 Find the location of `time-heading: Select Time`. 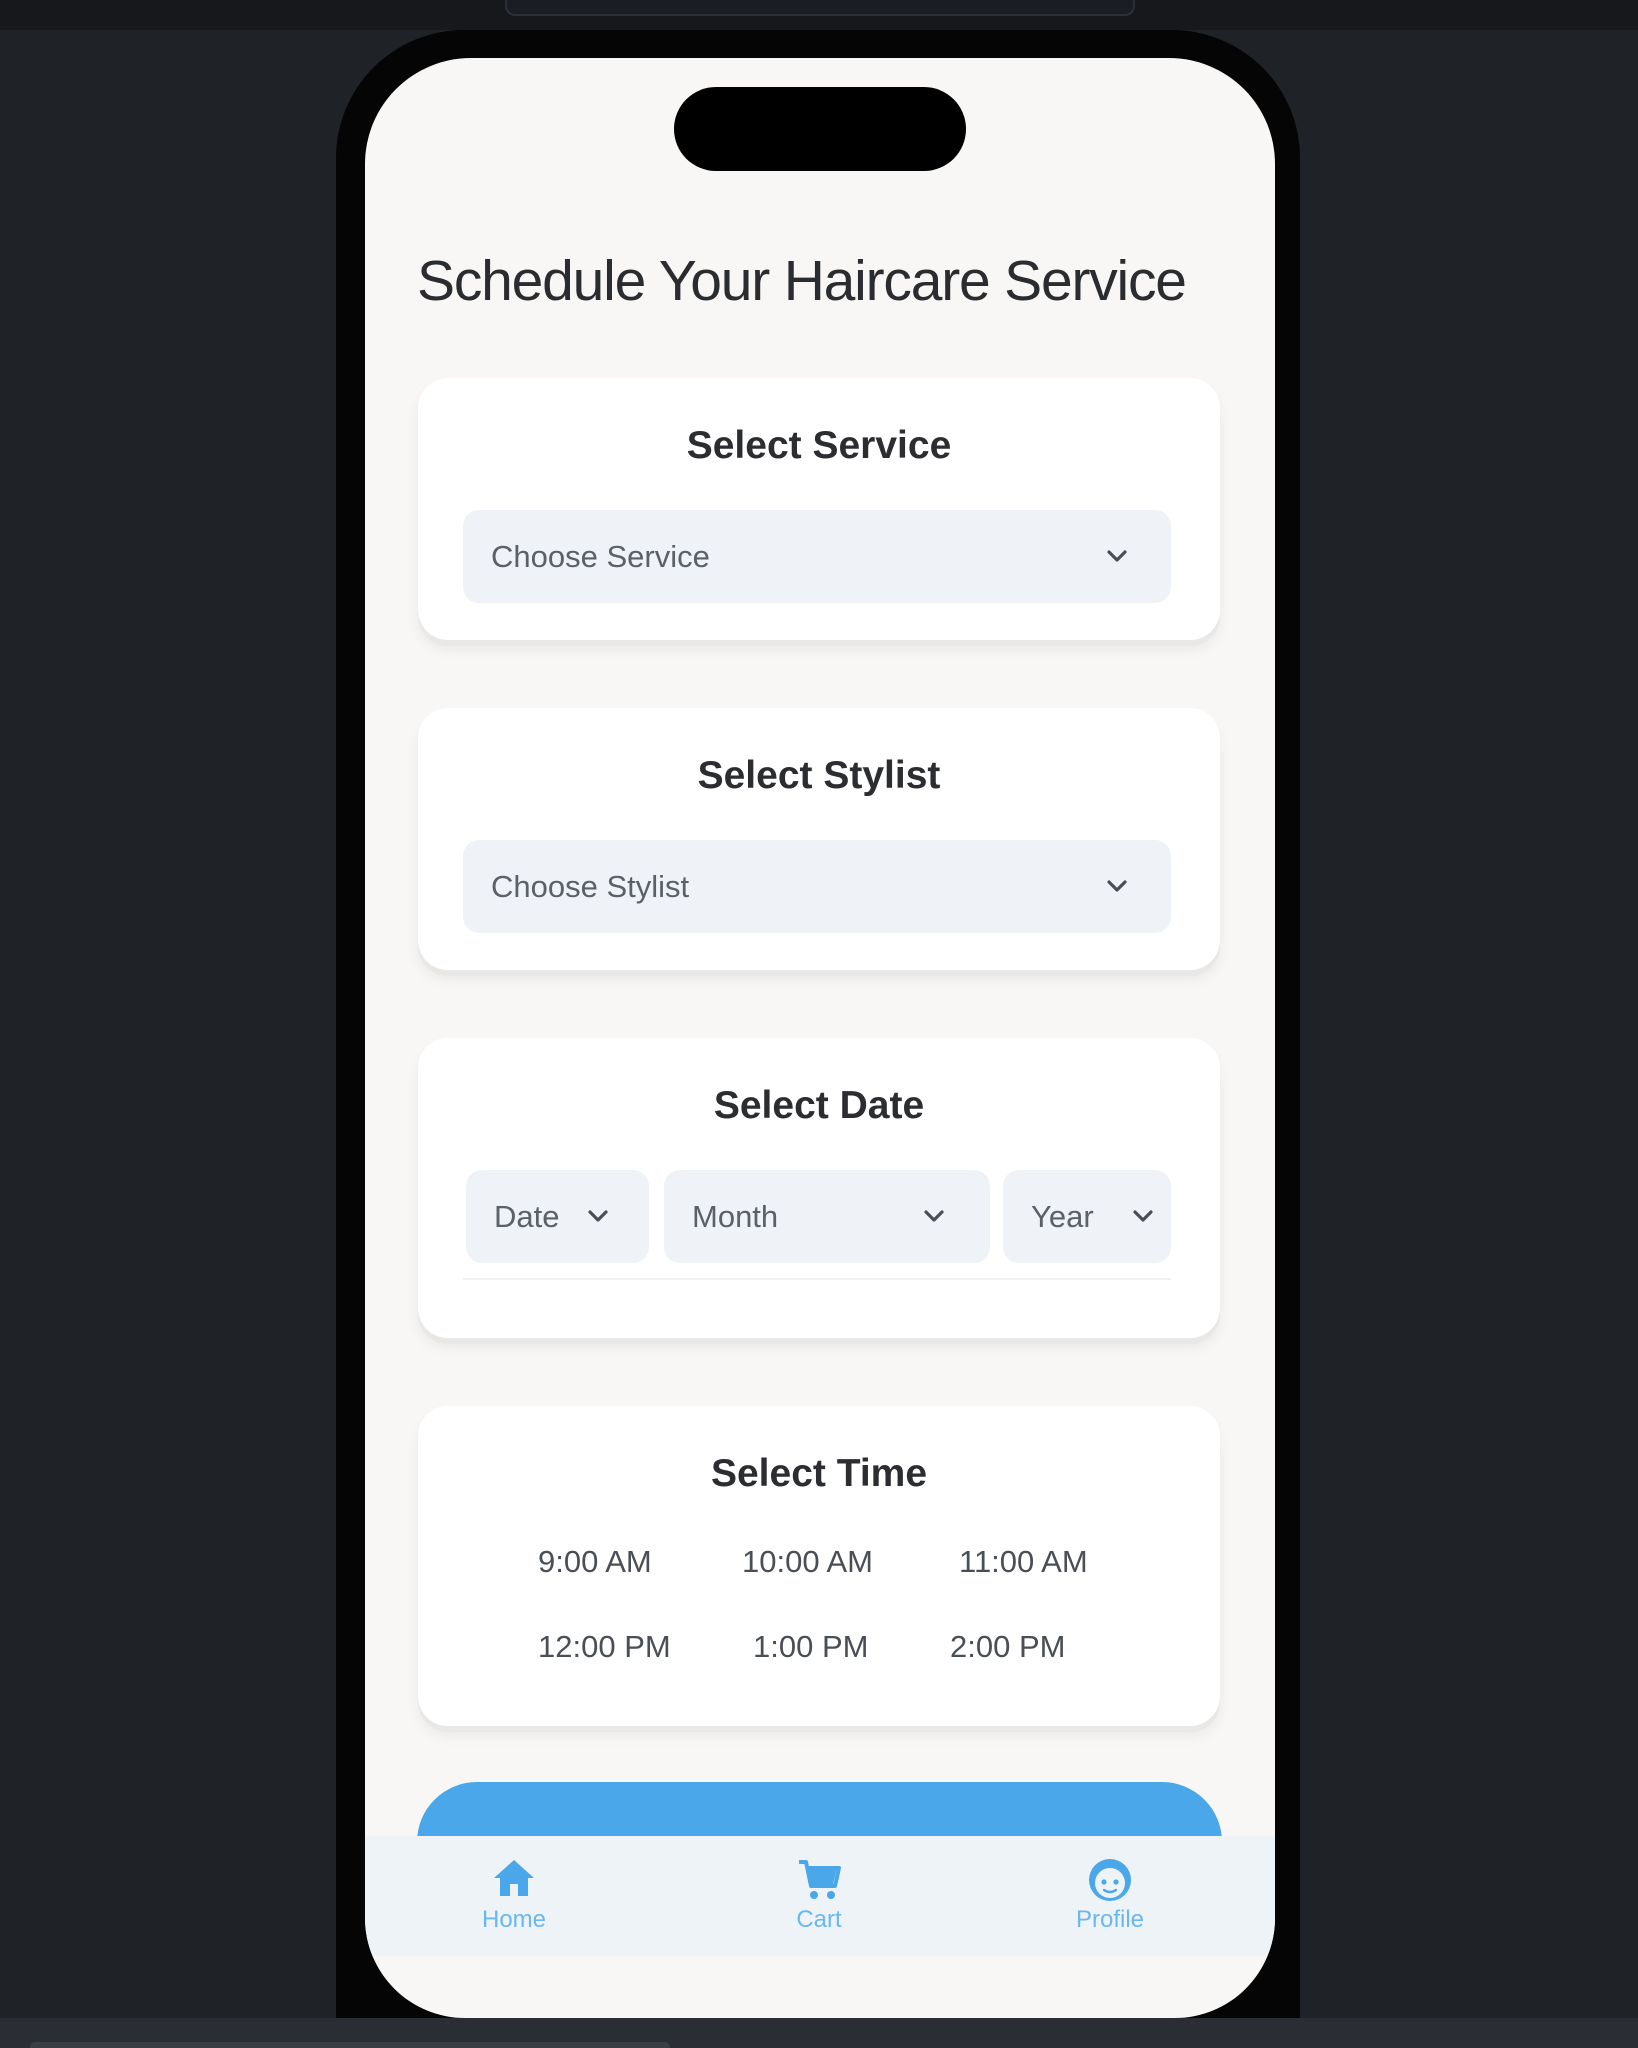

time-heading: Select Time is located at coordinates (819, 1473).